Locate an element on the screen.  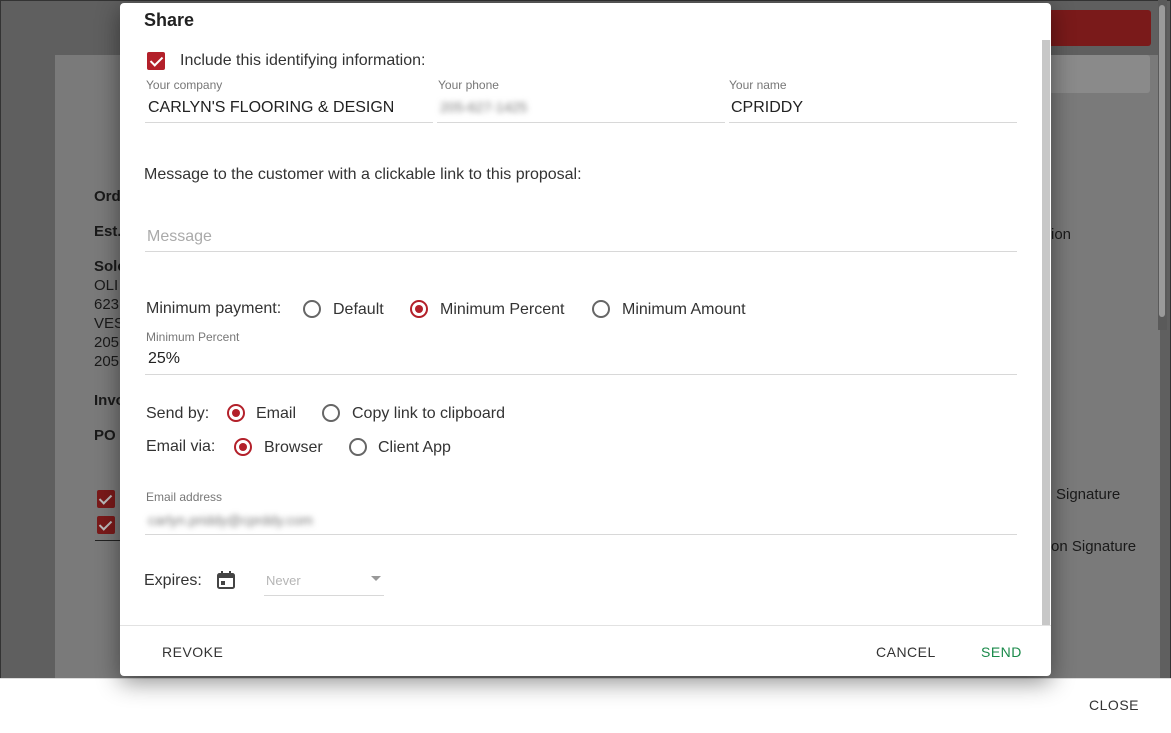
company-field: CARLYN'S FLOORING & DESIGN is located at coordinates (271, 108).